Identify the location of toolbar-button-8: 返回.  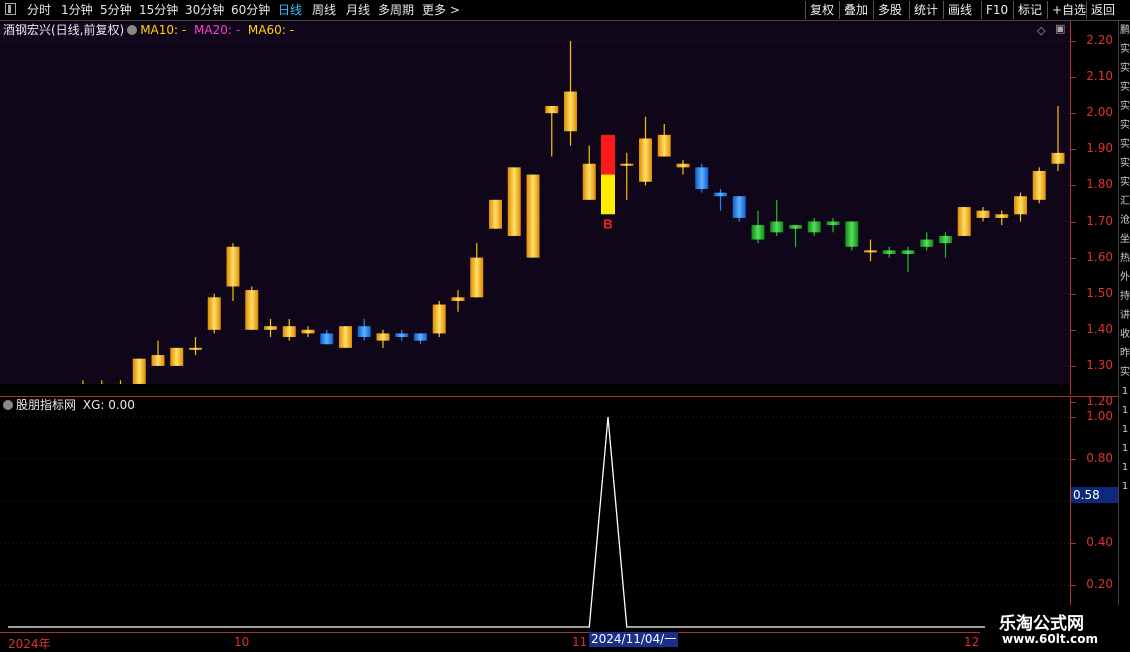
(1102, 10).